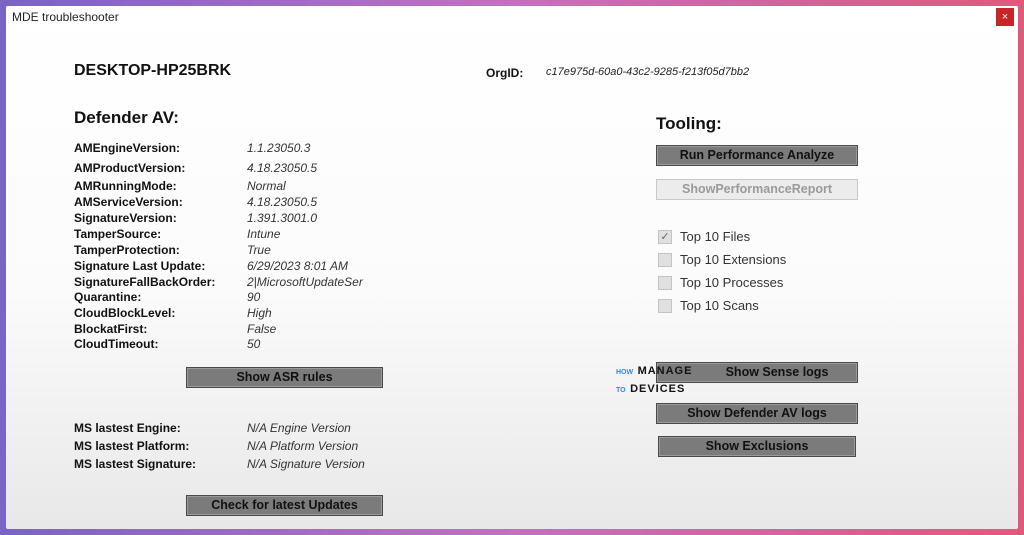 The image size is (1024, 535). I want to click on show-performance-report-button: ShowPerformanceReport, so click(757, 189).